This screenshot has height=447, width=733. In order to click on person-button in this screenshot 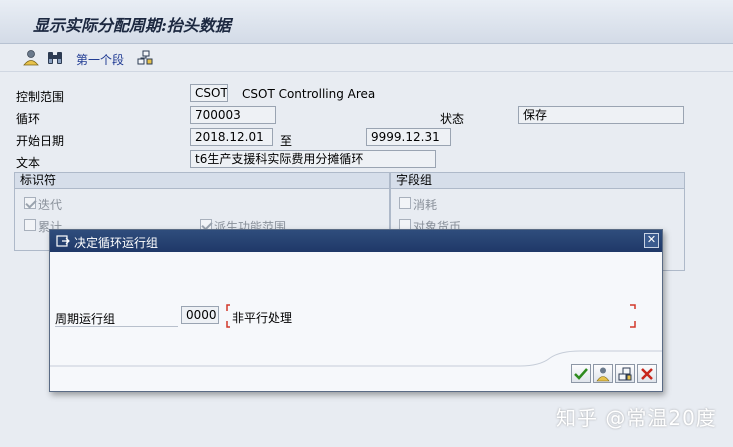, I will do `click(603, 373)`.